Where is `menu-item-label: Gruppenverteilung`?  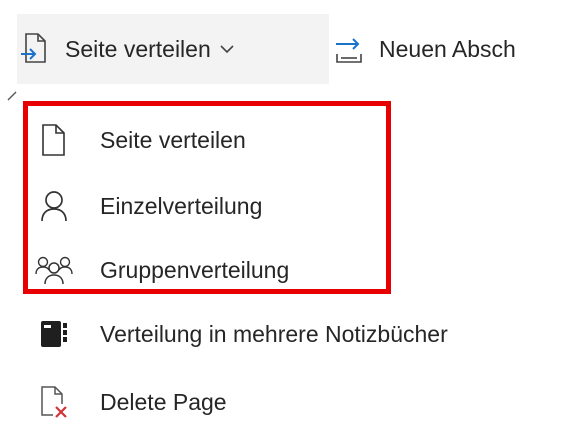 menu-item-label: Gruppenverteilung is located at coordinates (195, 269).